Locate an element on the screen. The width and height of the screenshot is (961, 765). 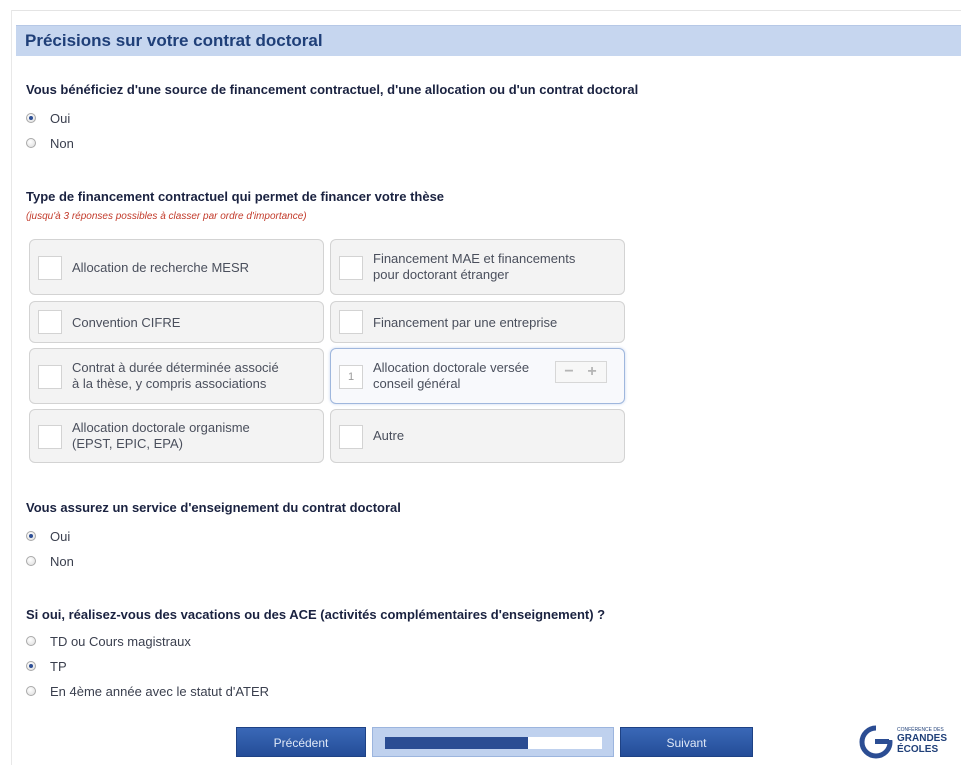
choice-allocation-mesr: Allocation de recherche MESR is located at coordinates (176, 267).